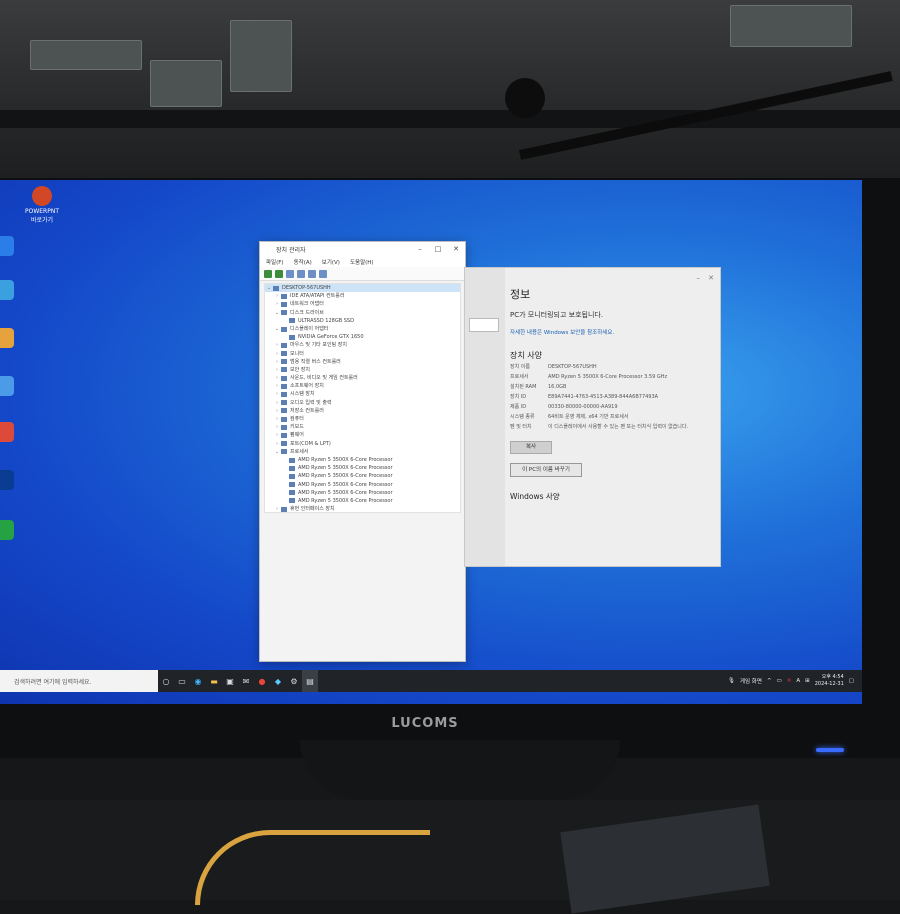 Image resolution: width=900 pixels, height=914 pixels. What do you see at coordinates (362, 296) in the screenshot?
I see `tree-item: › IDE ATA/ATAPI 컨트롤러` at bounding box center [362, 296].